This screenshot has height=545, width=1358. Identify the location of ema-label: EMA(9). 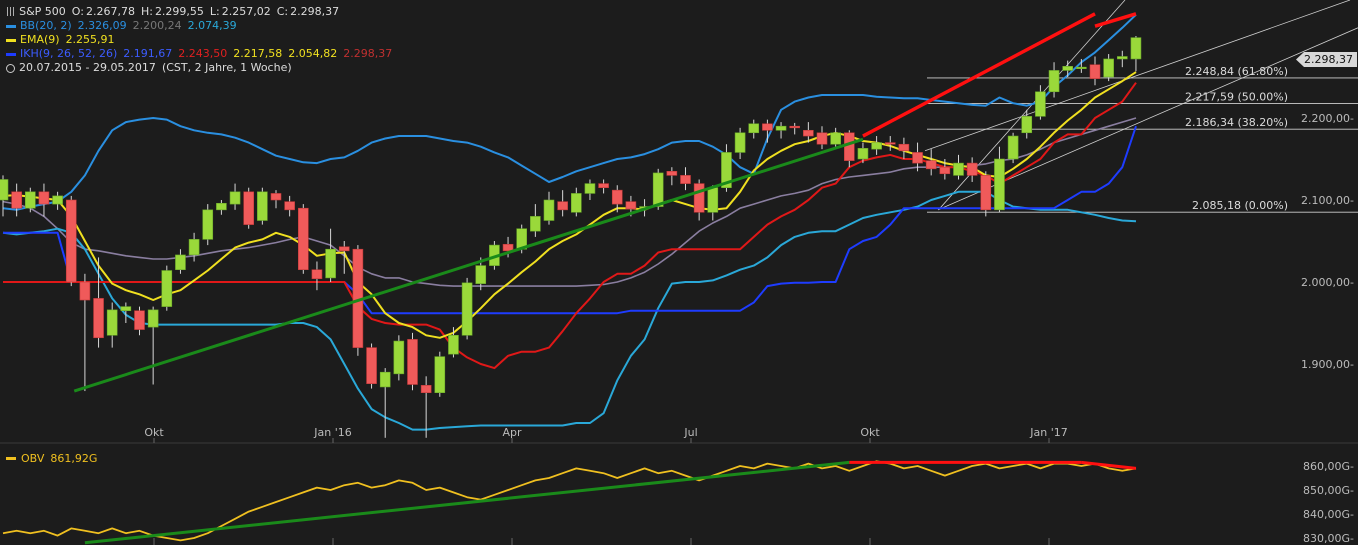
(40, 39).